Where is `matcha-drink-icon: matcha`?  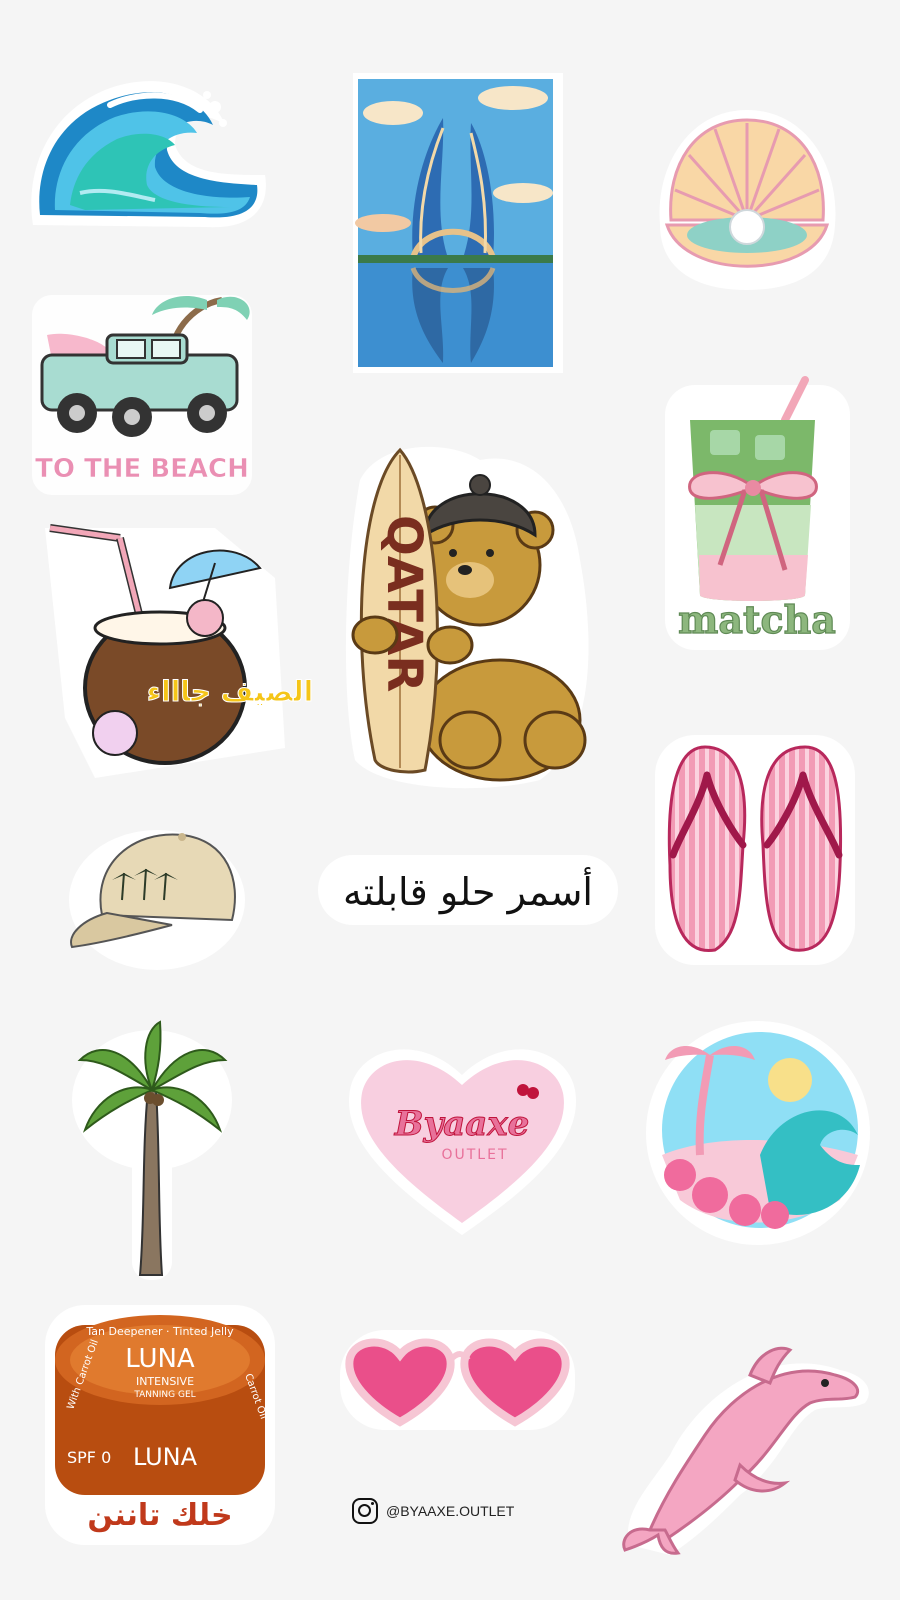 matcha-drink-icon: matcha is located at coordinates (757, 513).